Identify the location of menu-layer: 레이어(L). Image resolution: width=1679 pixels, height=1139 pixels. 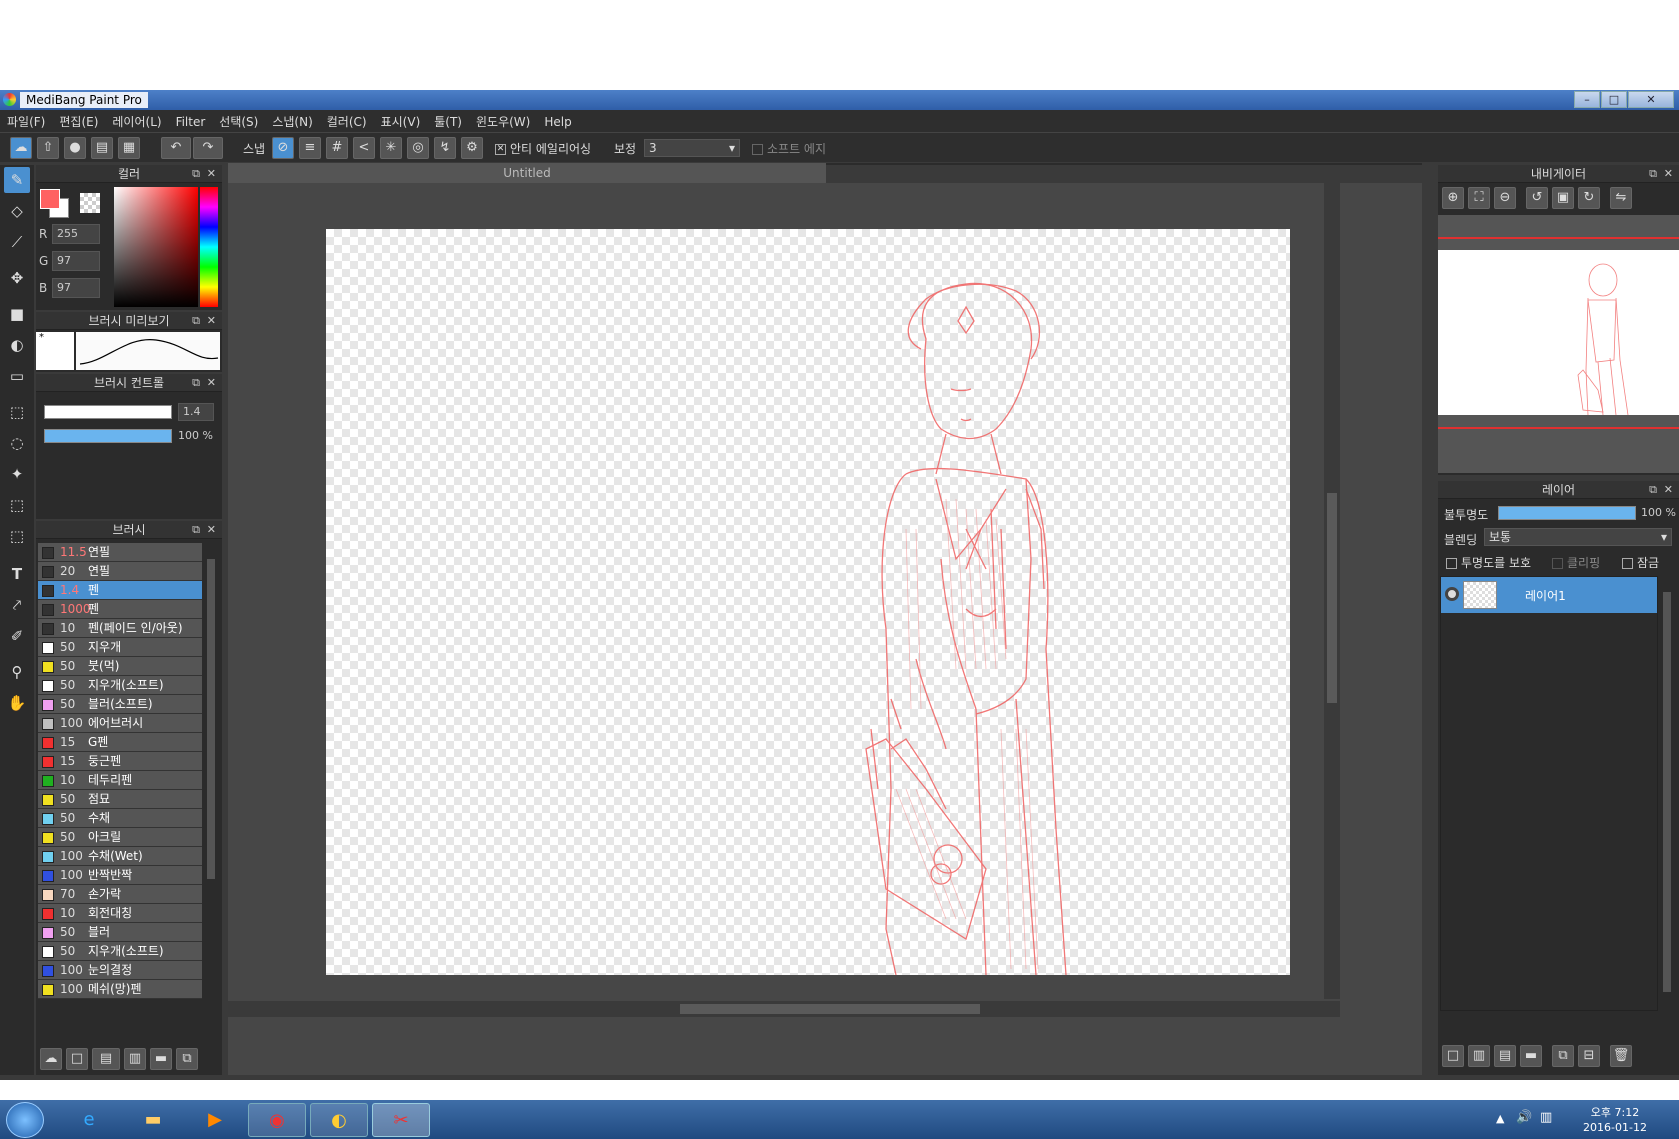
(136, 121).